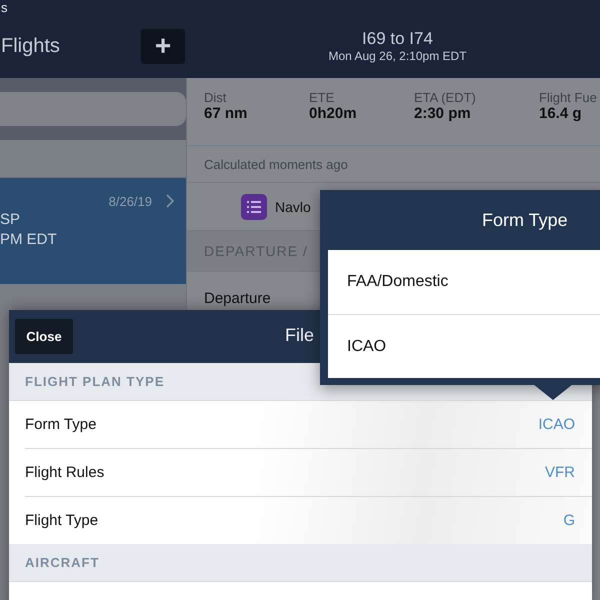 This screenshot has height=600, width=600. Describe the element at coordinates (300, 563) in the screenshot. I see `section-header: AIRCRAFT` at that location.